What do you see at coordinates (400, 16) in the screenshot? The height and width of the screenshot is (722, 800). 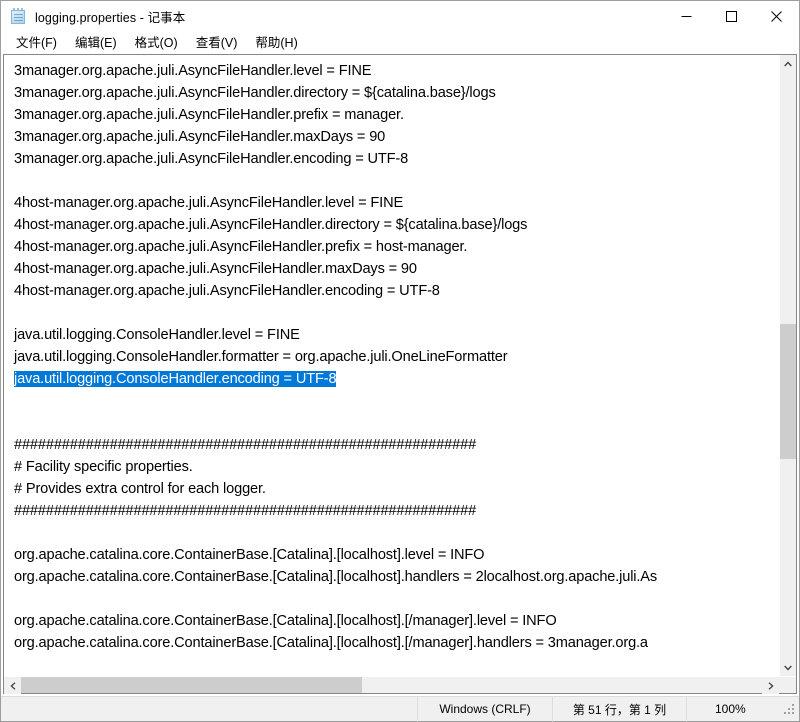 I see `title-bar: logging.properties - 记事本` at bounding box center [400, 16].